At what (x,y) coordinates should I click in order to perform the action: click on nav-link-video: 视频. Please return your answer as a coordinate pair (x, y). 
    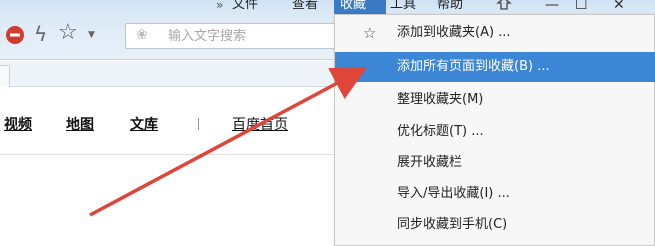
    Looking at the image, I should click on (18, 124).